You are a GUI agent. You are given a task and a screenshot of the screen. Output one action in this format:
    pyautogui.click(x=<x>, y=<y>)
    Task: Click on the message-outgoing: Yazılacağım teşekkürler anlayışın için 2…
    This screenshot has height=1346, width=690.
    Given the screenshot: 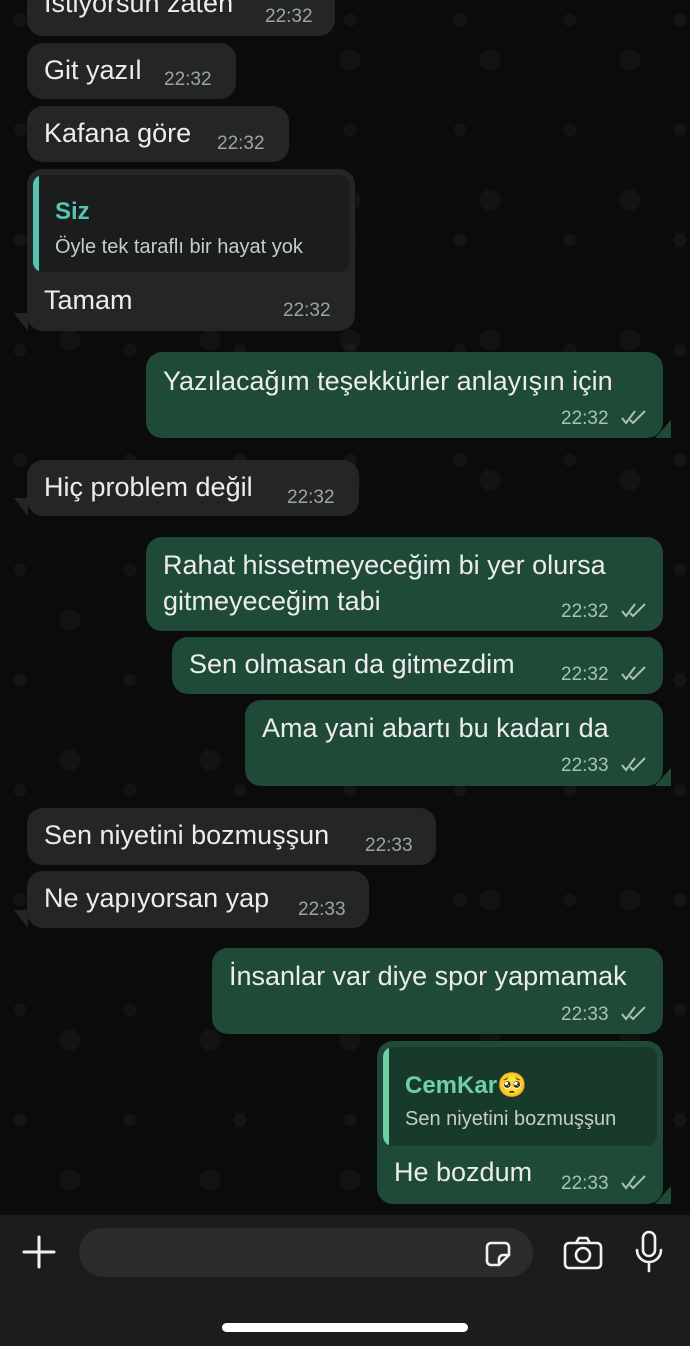 What is the action you would take?
    pyautogui.click(x=404, y=395)
    